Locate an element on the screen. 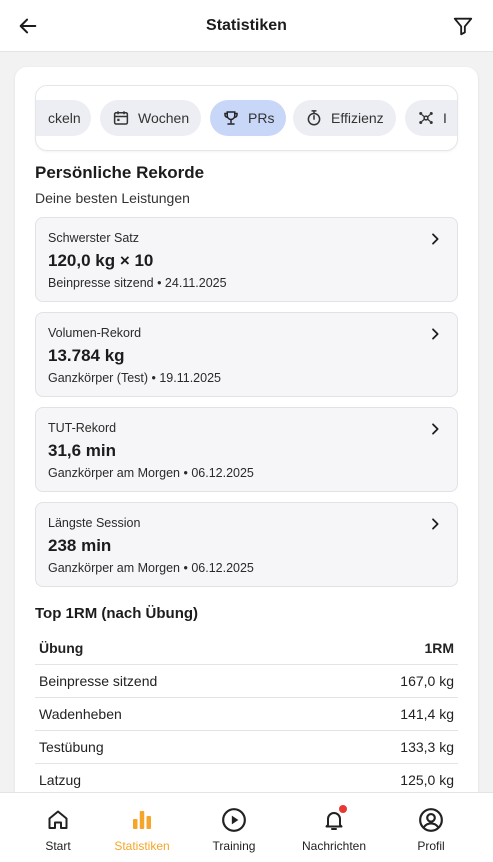 The image size is (493, 862). nav-nachrichten: Nachrichten is located at coordinates (334, 827).